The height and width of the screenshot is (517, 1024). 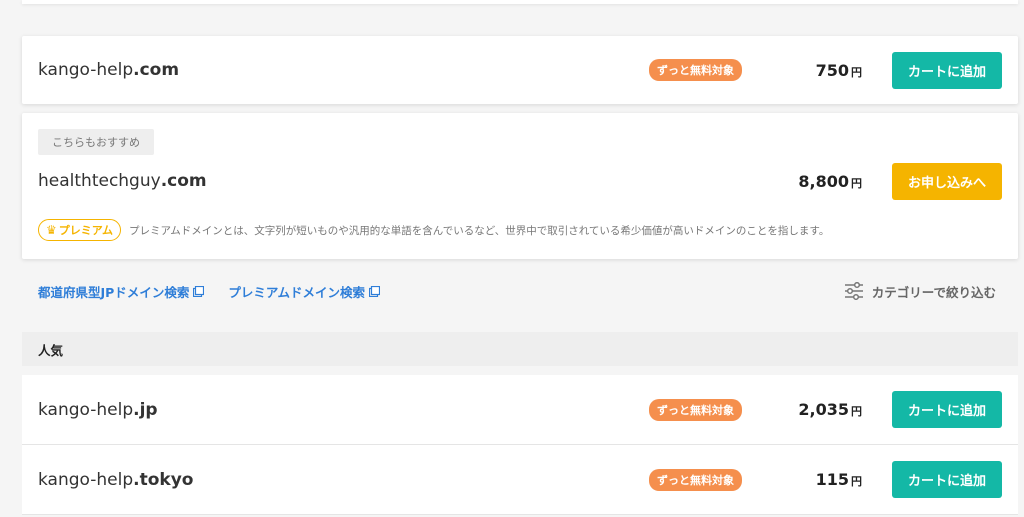 What do you see at coordinates (520, 349) in the screenshot?
I see `popular-section-header: 人気` at bounding box center [520, 349].